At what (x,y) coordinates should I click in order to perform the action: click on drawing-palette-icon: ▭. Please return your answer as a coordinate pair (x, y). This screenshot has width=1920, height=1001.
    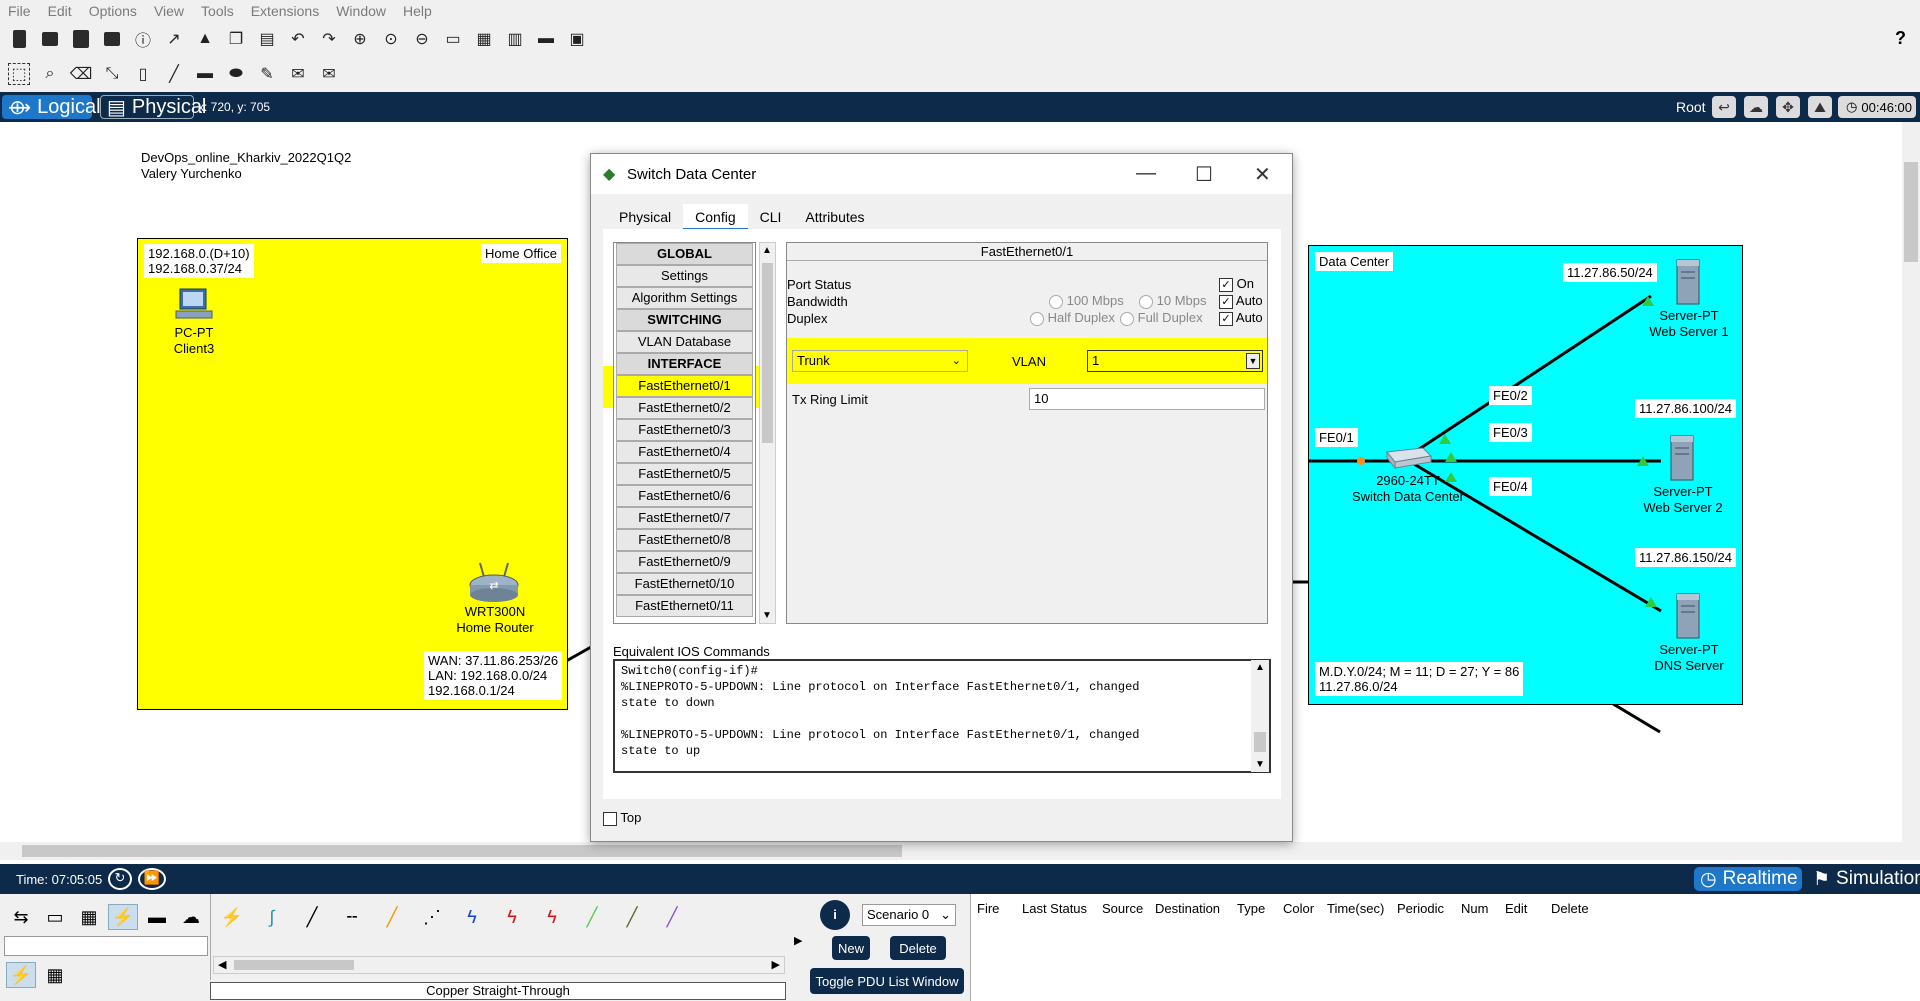
    Looking at the image, I should click on (453, 39).